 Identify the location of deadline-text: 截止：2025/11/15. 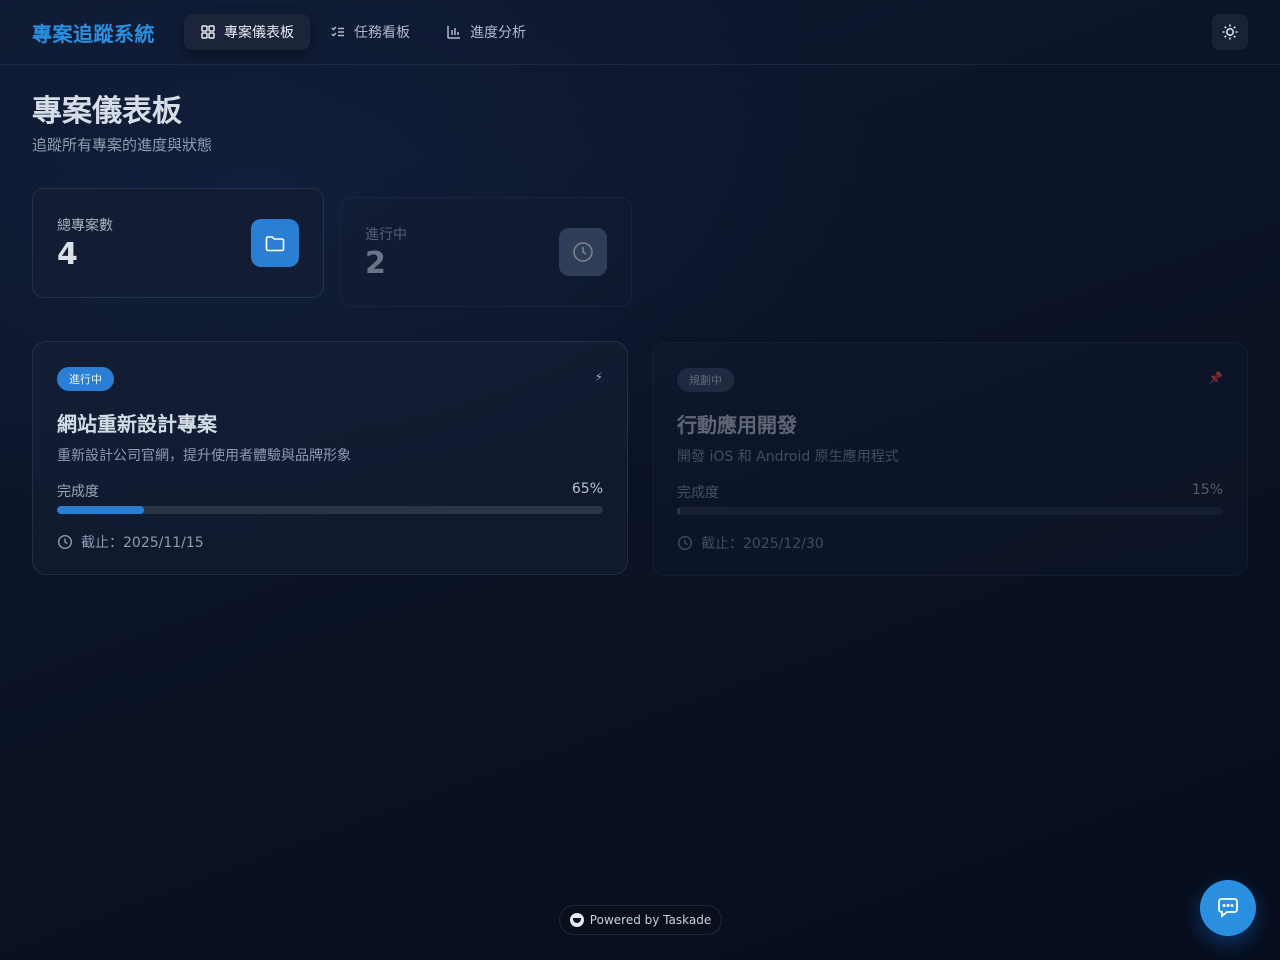
(142, 543).